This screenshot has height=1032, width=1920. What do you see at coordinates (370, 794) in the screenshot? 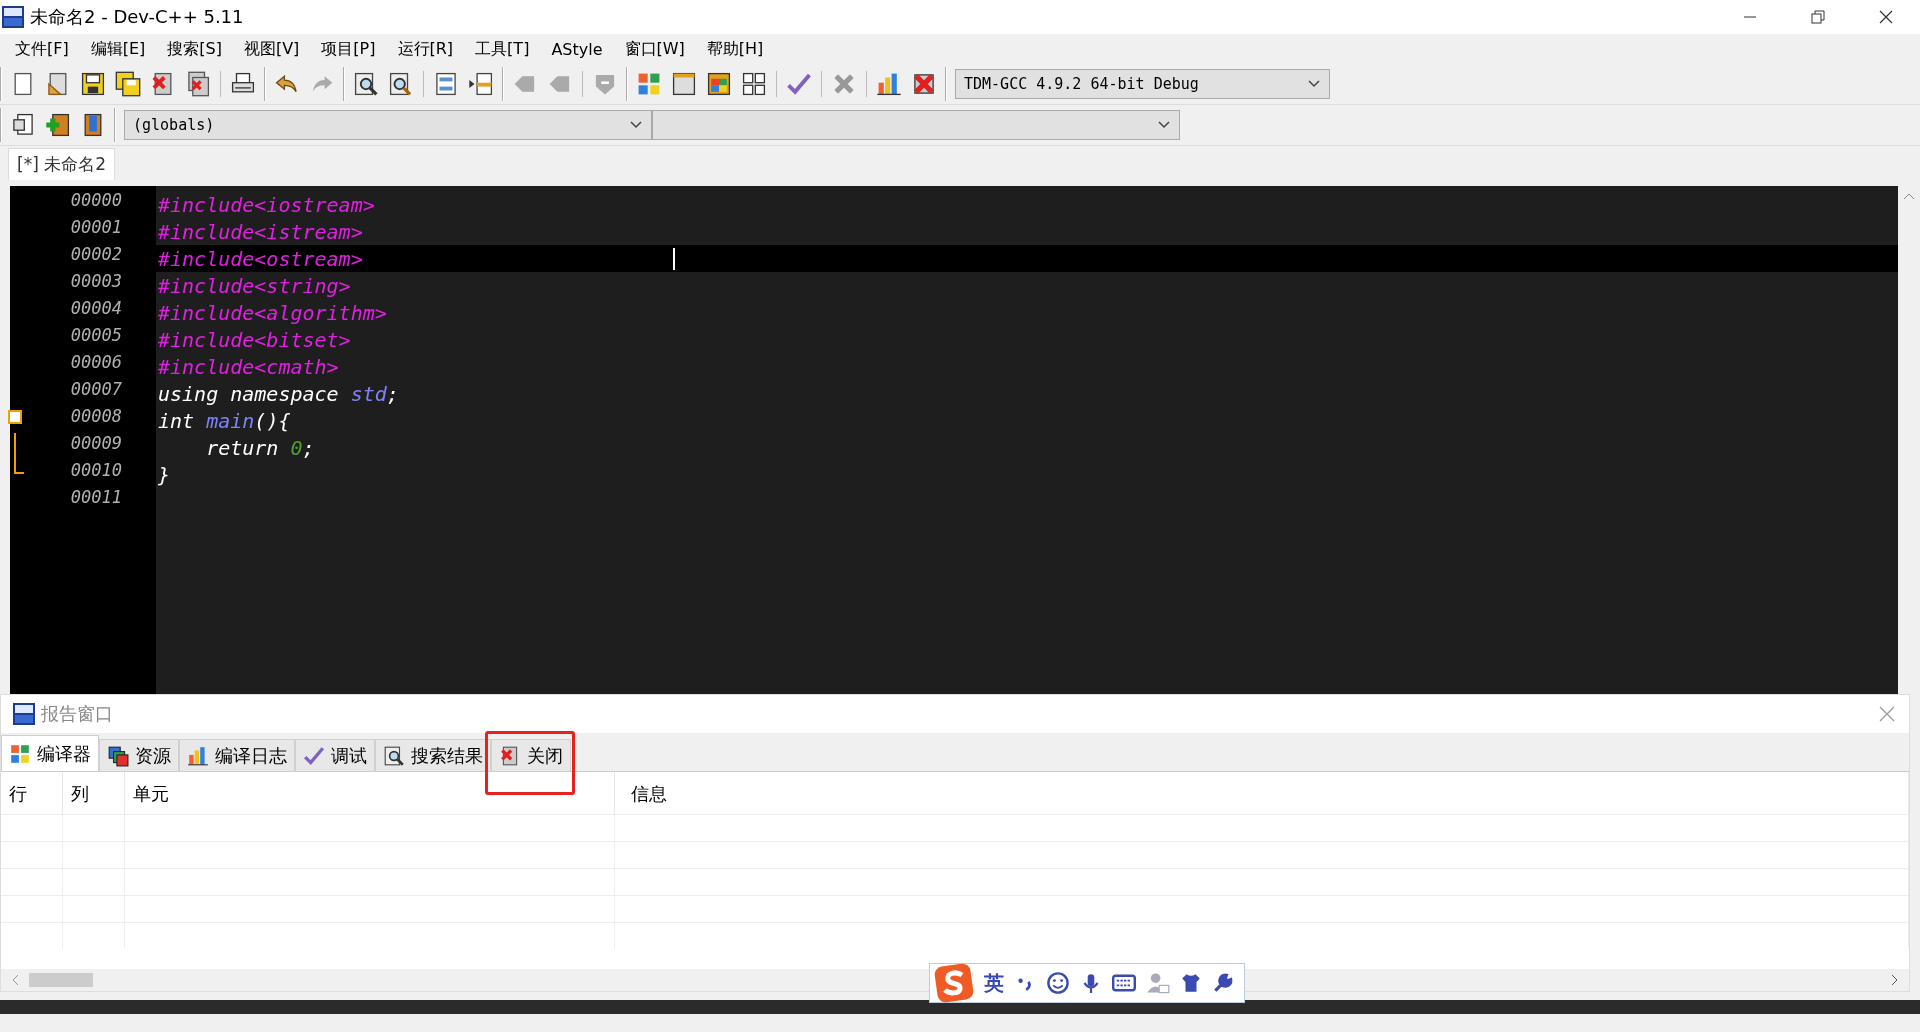
I see `column-header: 单元` at bounding box center [370, 794].